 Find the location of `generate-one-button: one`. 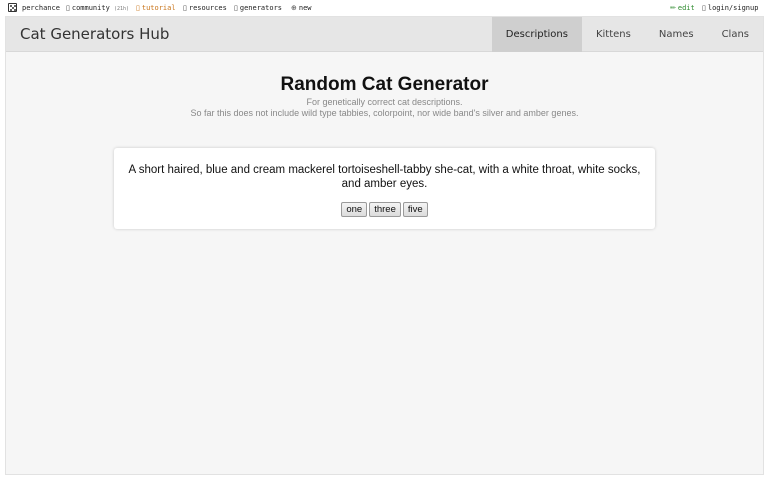

generate-one-button: one is located at coordinates (354, 209).